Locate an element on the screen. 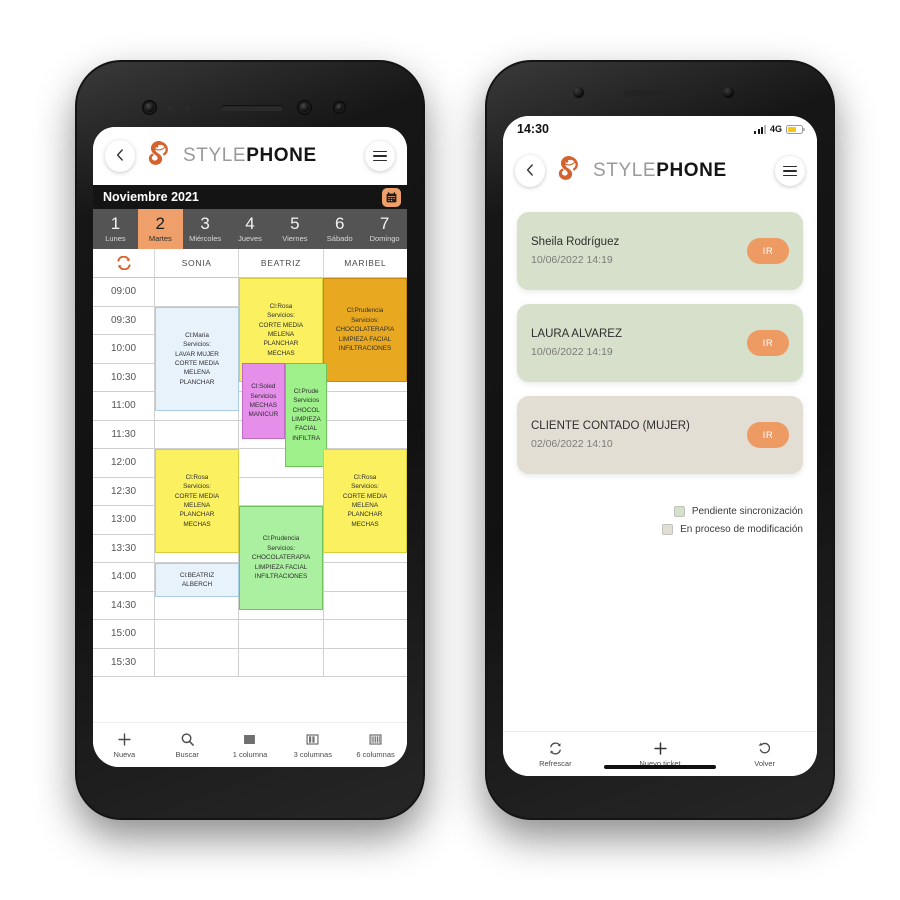 Image resolution: width=900 pixels, height=900 pixels. status-time: 14:30 is located at coordinates (533, 129).